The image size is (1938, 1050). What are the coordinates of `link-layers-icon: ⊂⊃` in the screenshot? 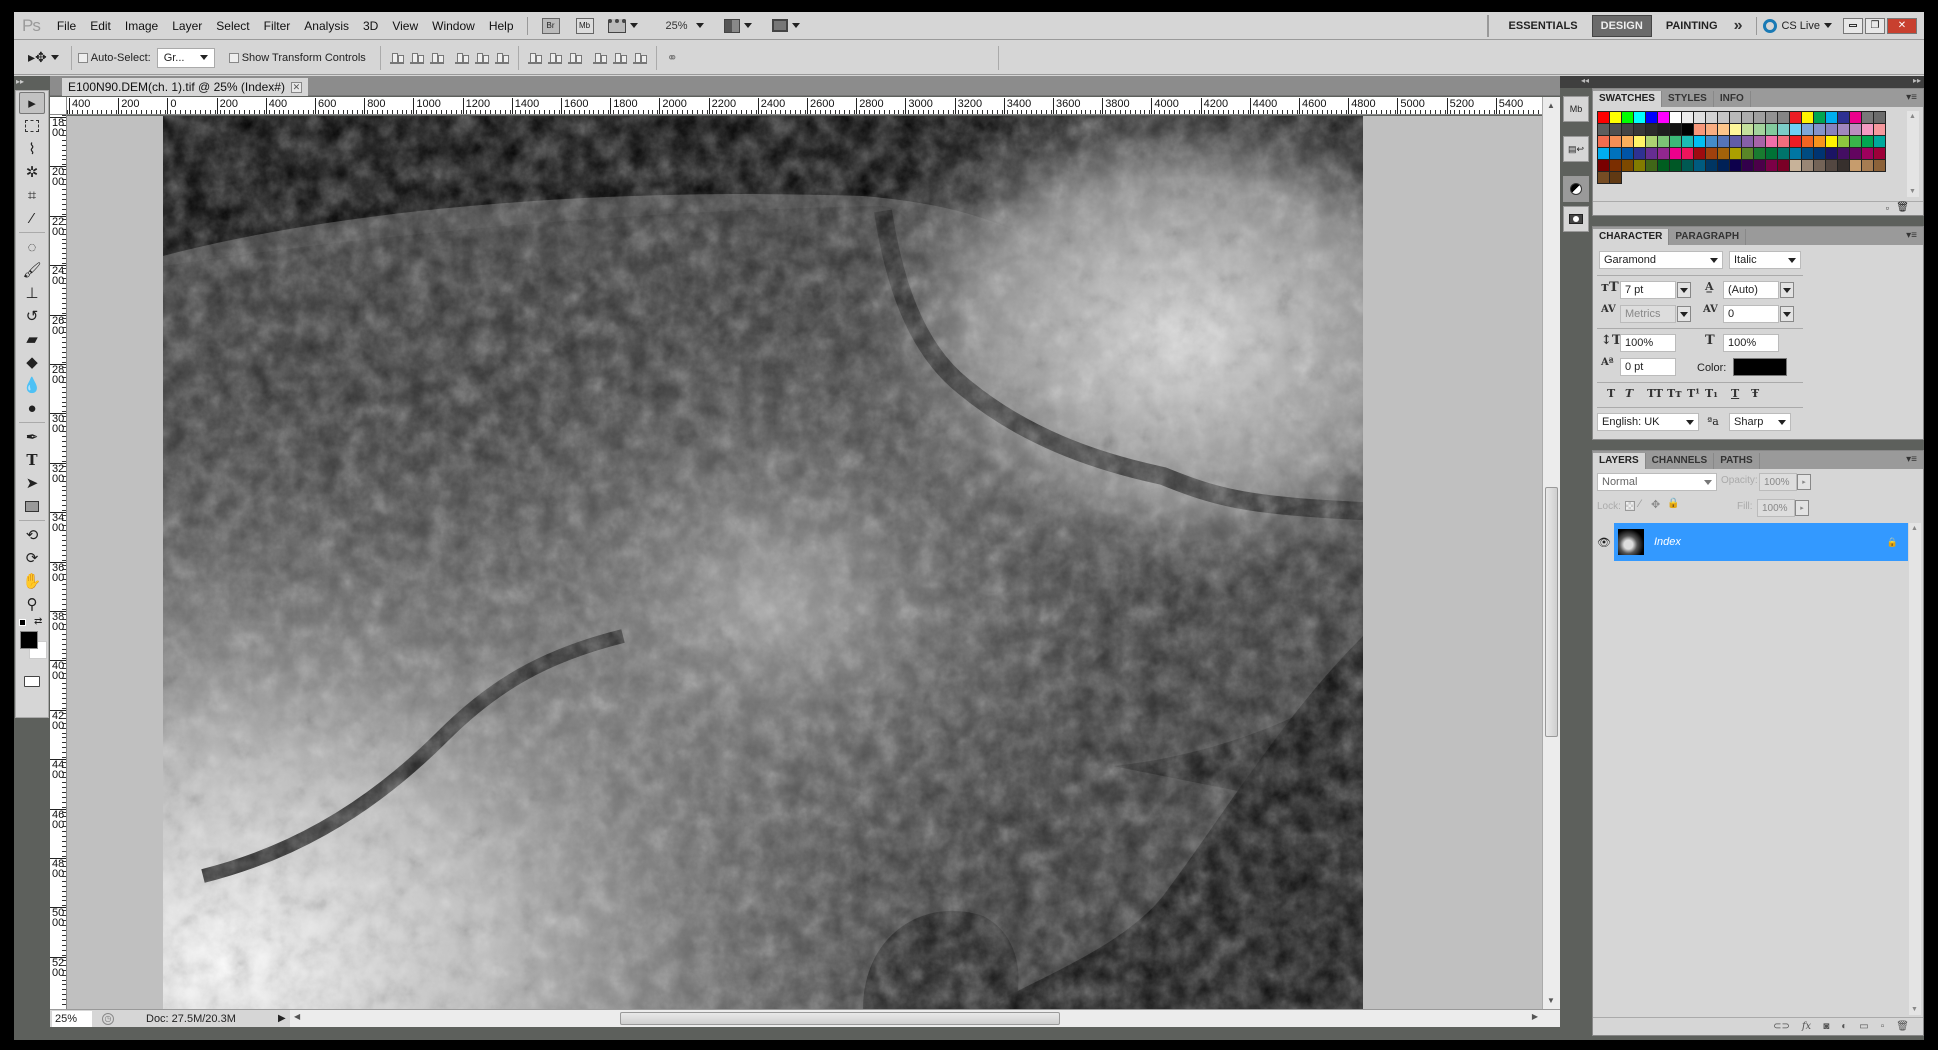 It's located at (1781, 1026).